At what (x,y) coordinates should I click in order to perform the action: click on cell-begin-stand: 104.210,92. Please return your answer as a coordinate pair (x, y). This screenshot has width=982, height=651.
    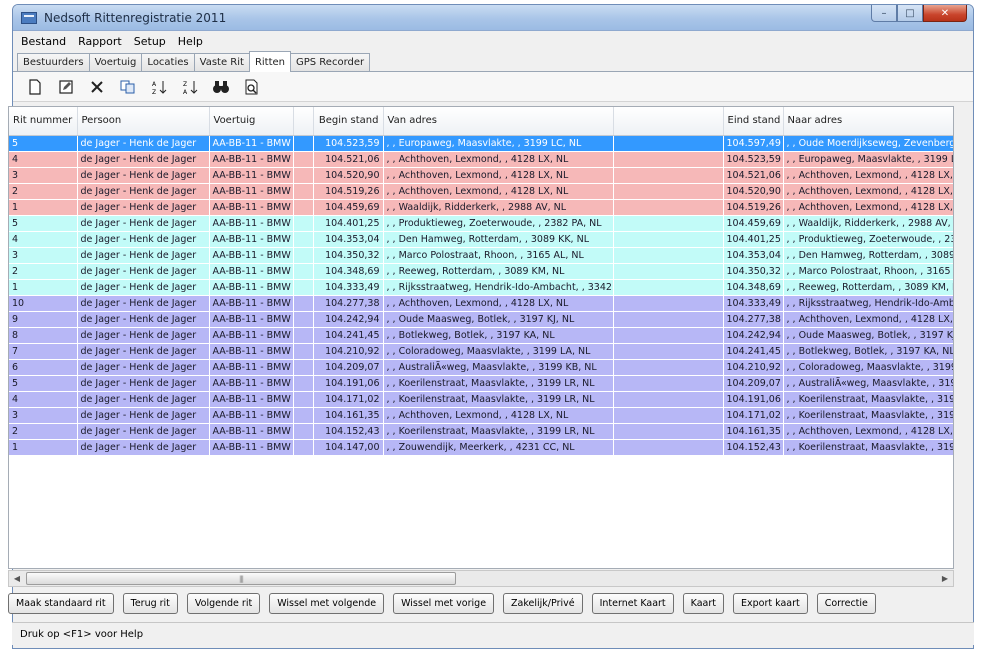
    Looking at the image, I should click on (348, 351).